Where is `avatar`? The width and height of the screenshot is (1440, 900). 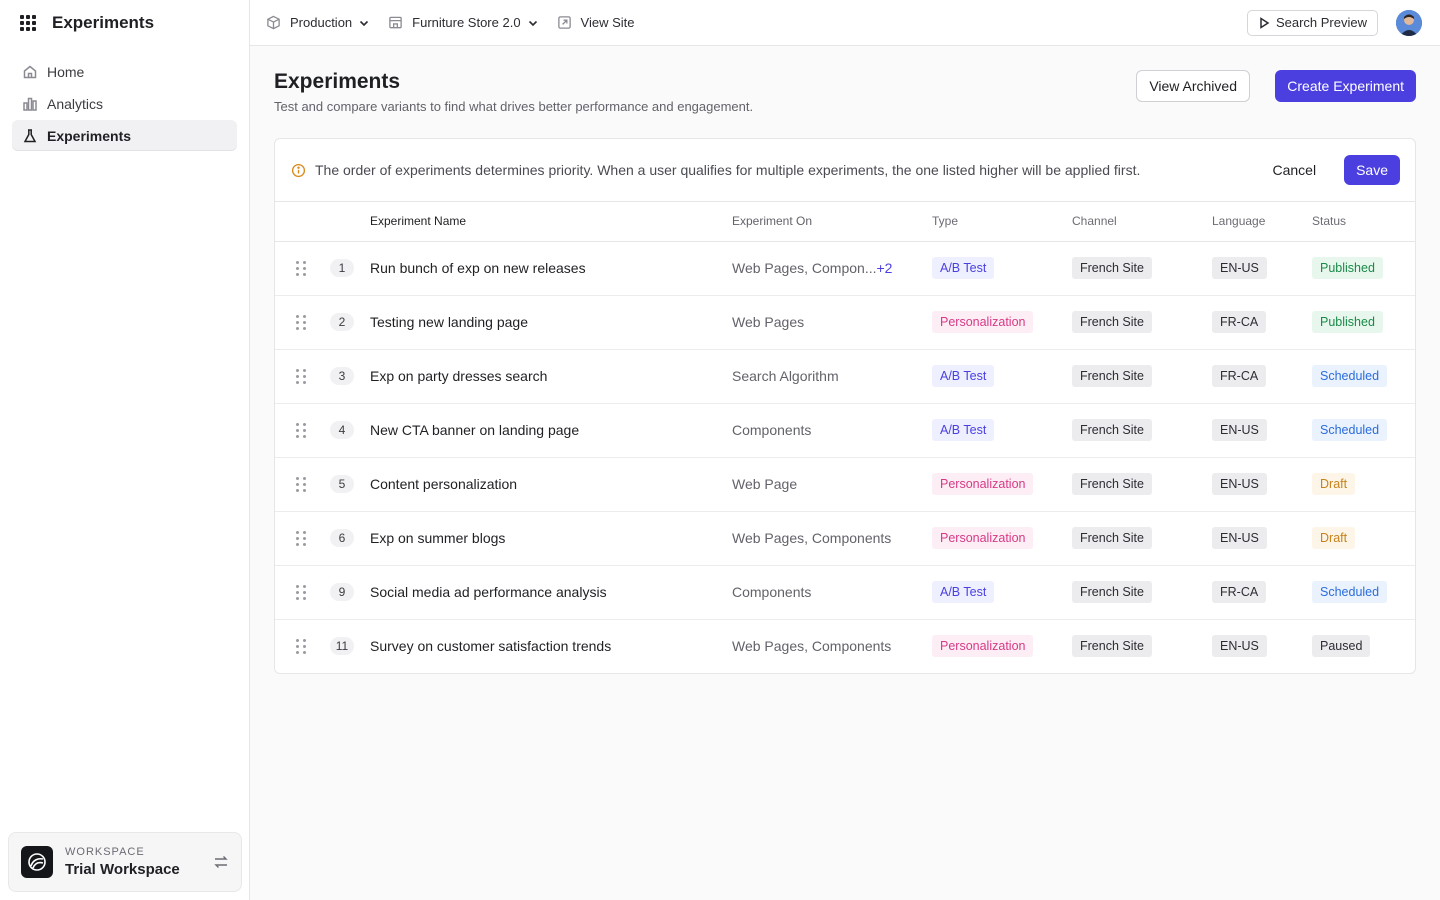
avatar is located at coordinates (1409, 22).